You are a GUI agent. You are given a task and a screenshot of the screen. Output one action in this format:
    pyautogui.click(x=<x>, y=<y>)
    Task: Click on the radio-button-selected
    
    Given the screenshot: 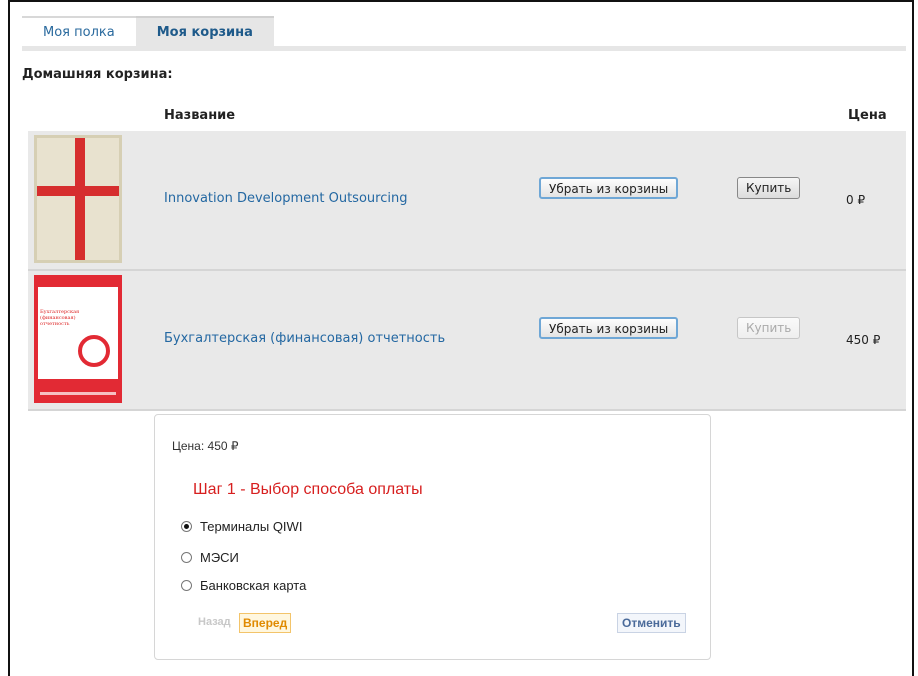 What is the action you would take?
    pyautogui.click(x=186, y=526)
    